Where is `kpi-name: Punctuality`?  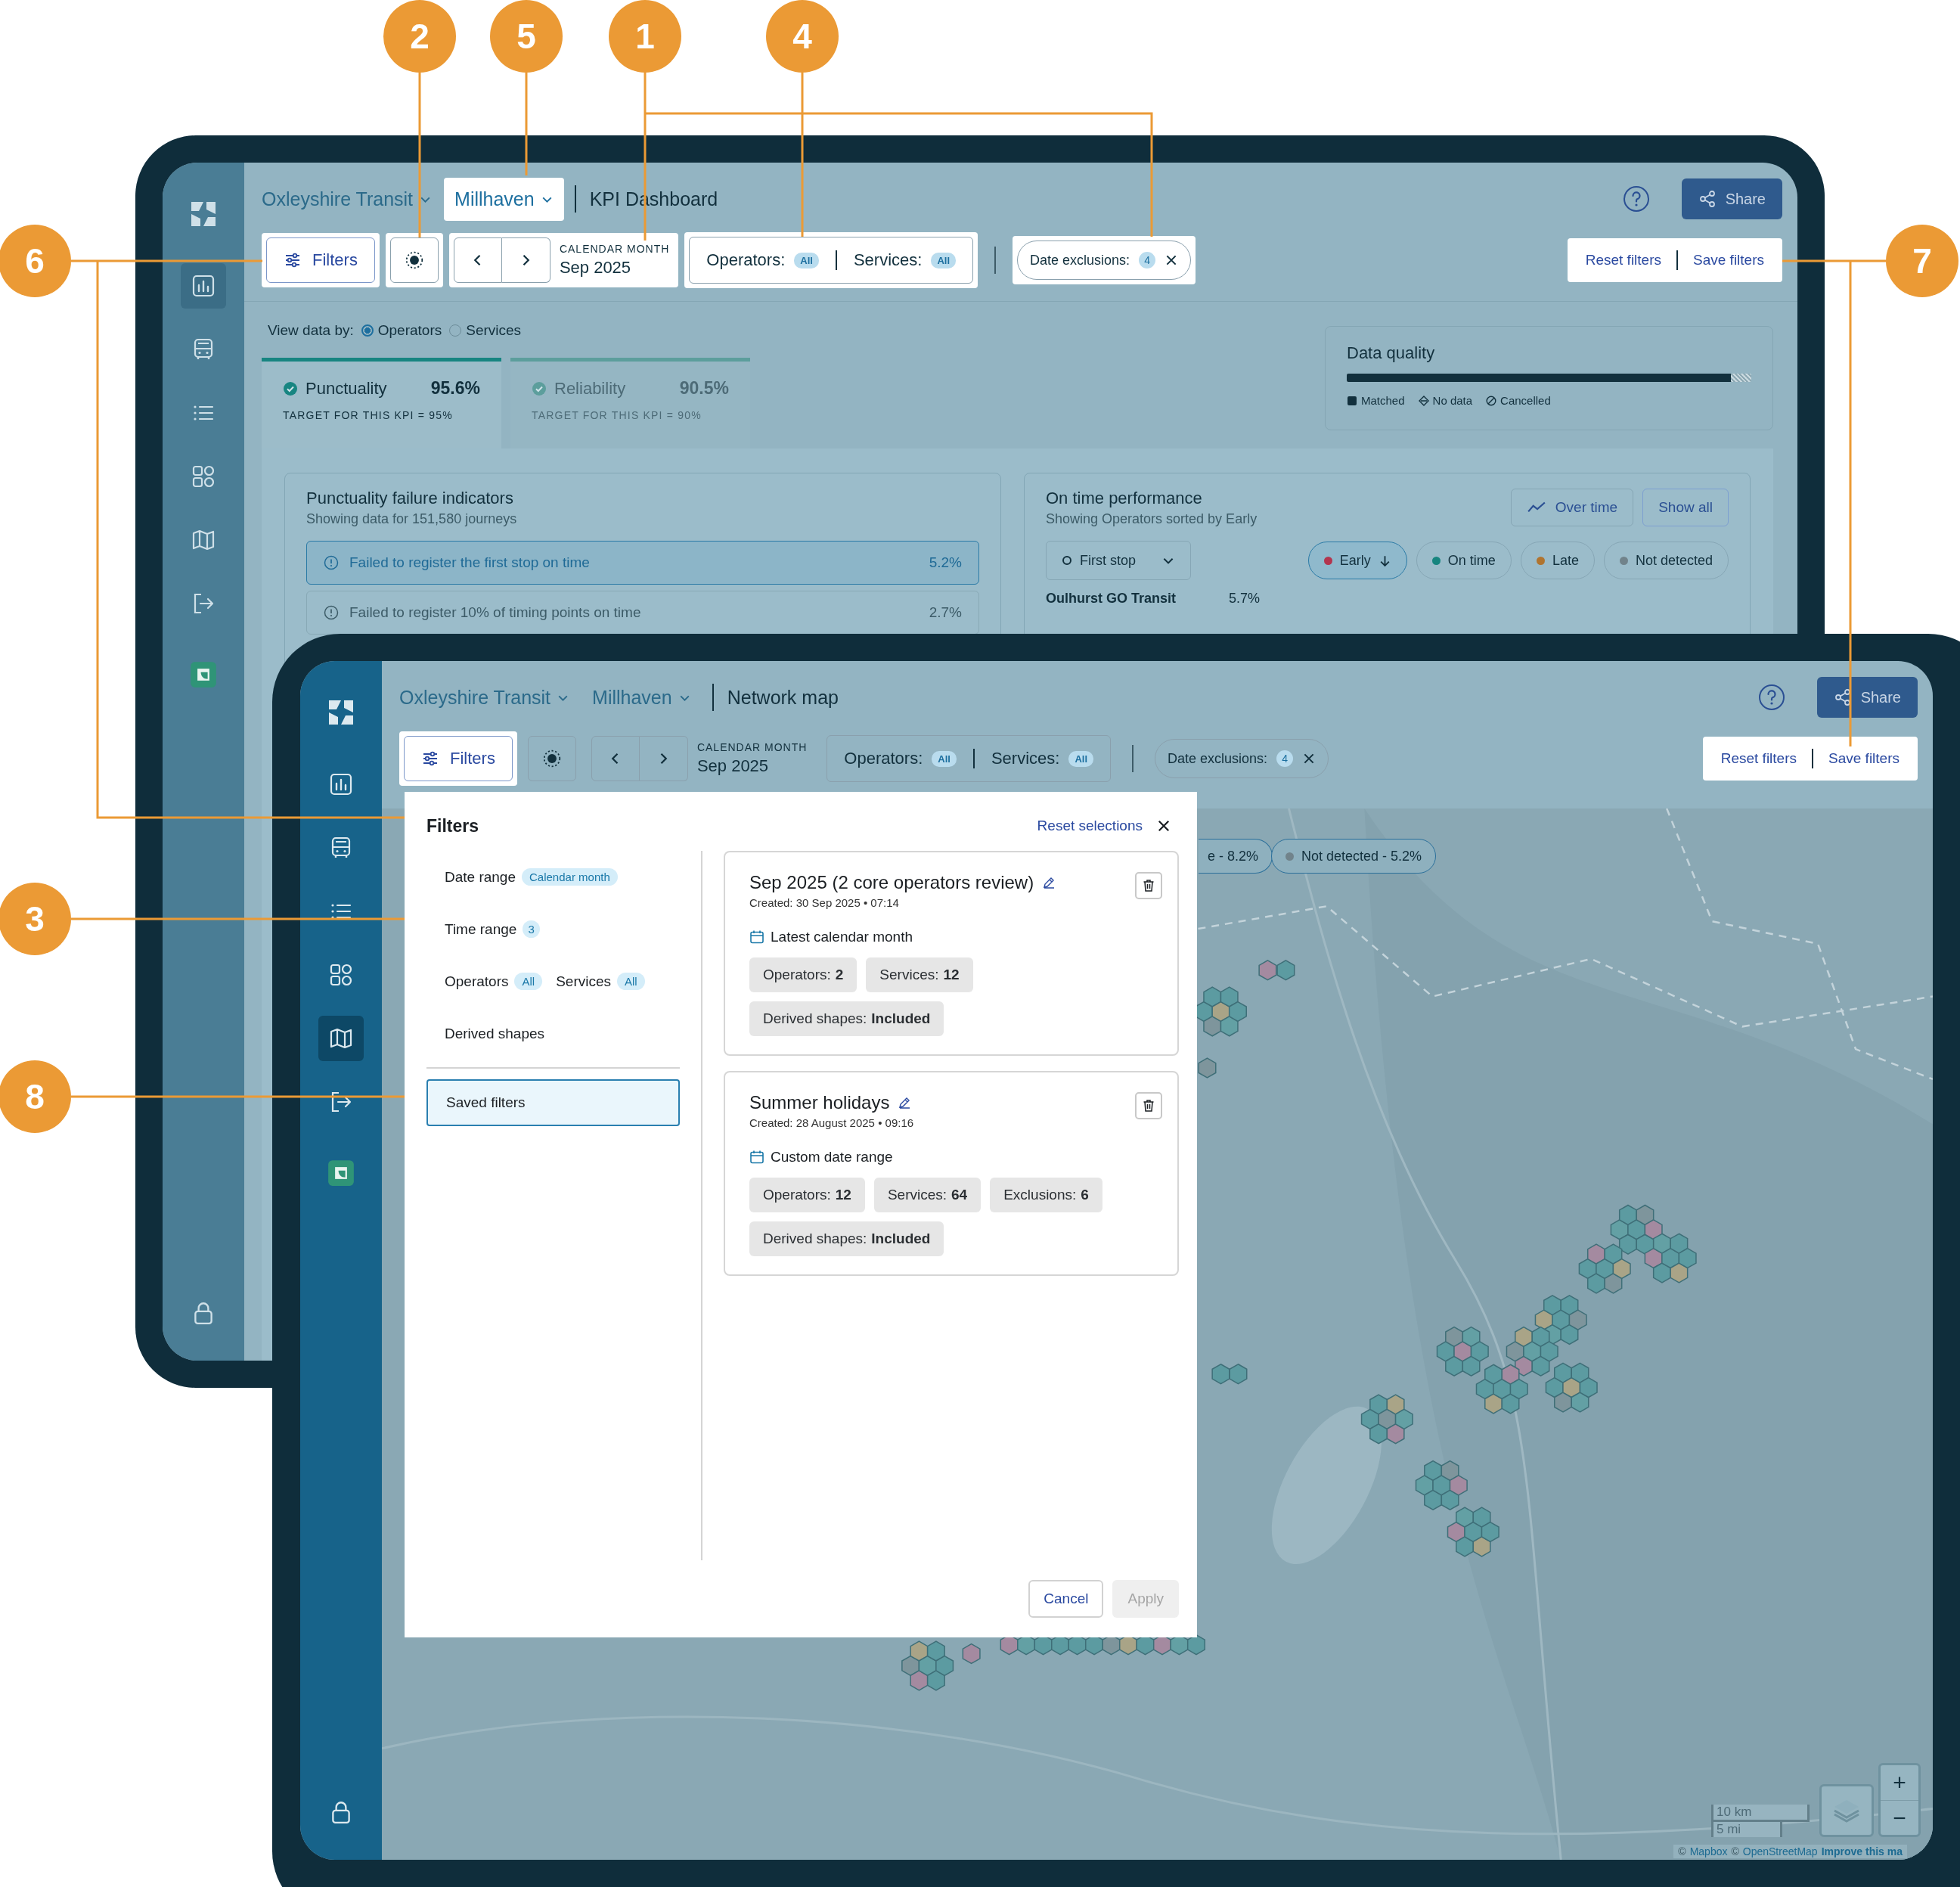
kpi-name: Punctuality is located at coordinates (347, 388).